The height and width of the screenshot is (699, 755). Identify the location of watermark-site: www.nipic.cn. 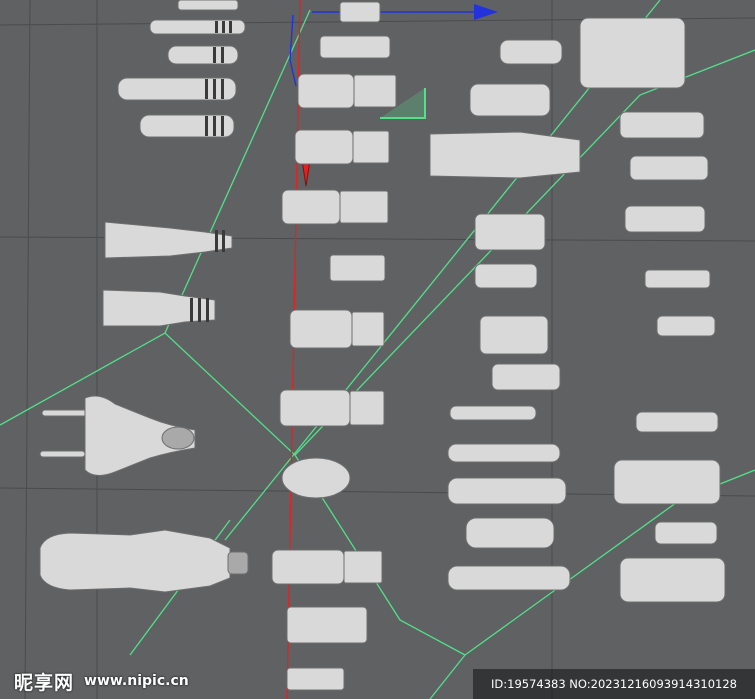
(136, 681).